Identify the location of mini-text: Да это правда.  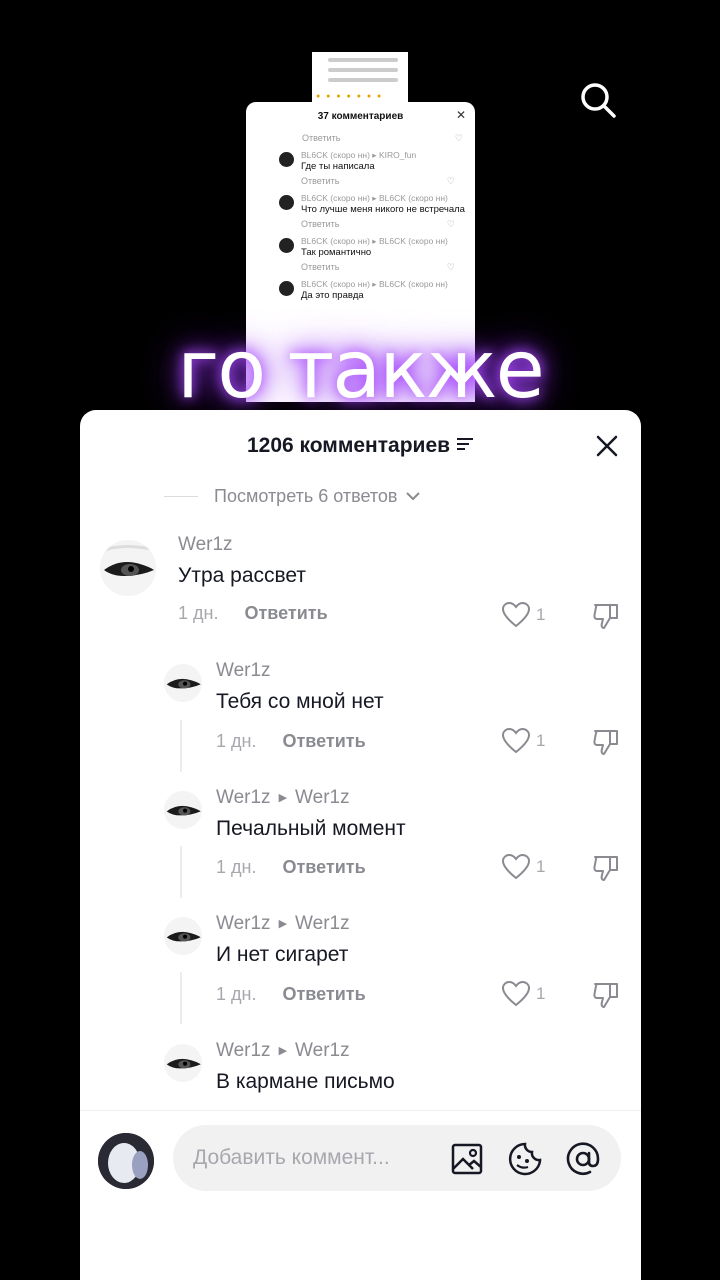
(332, 295).